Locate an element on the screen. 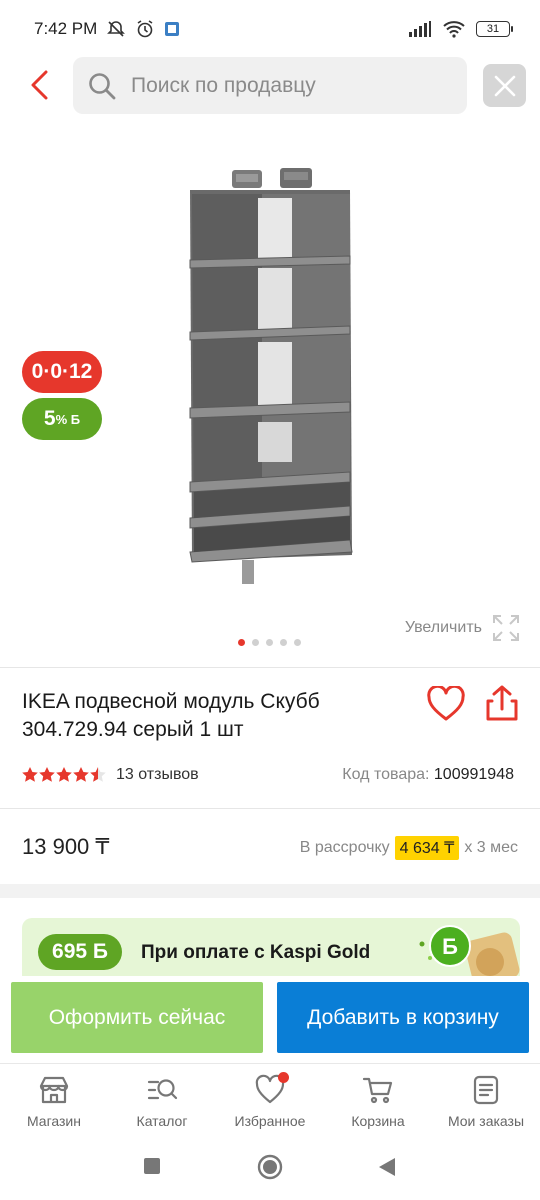  search-placeholder: Поиск по продавцу is located at coordinates (223, 85).